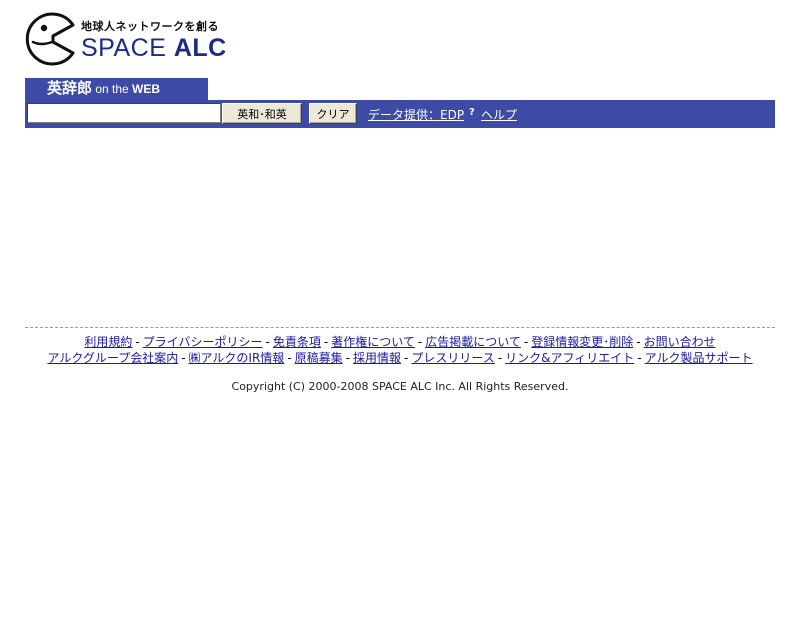 This screenshot has height=640, width=800. Describe the element at coordinates (319, 358) in the screenshot. I see `footer-link-manuscripts: 原稿募集` at that location.